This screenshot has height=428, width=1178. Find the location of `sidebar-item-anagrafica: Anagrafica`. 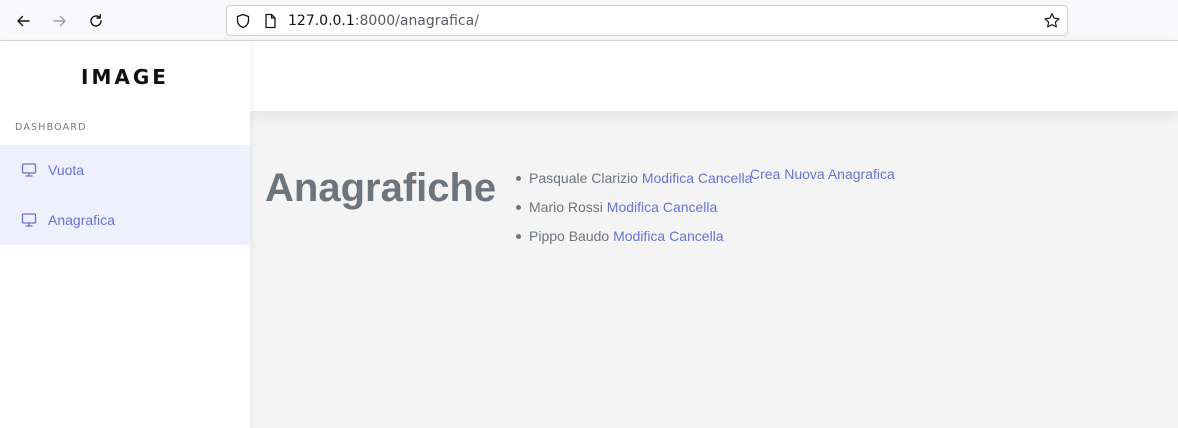

sidebar-item-anagrafica: Anagrafica is located at coordinates (125, 220).